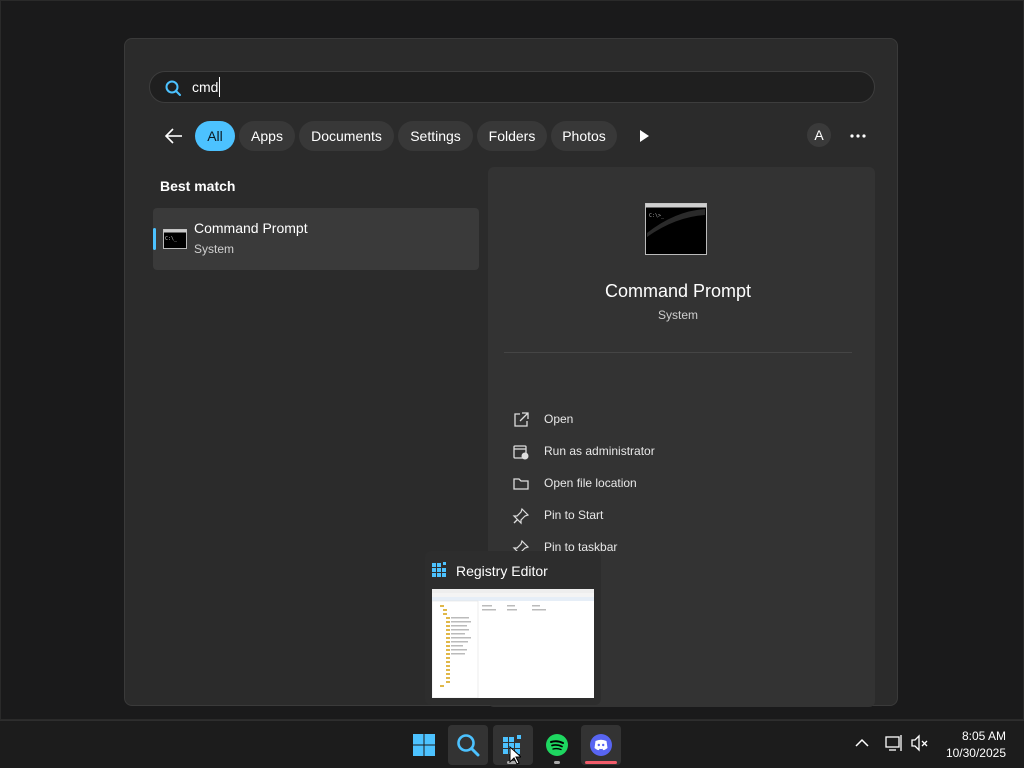 The width and height of the screenshot is (1024, 768). Describe the element at coordinates (214, 249) in the screenshot. I see `result-subtitle: System` at that location.